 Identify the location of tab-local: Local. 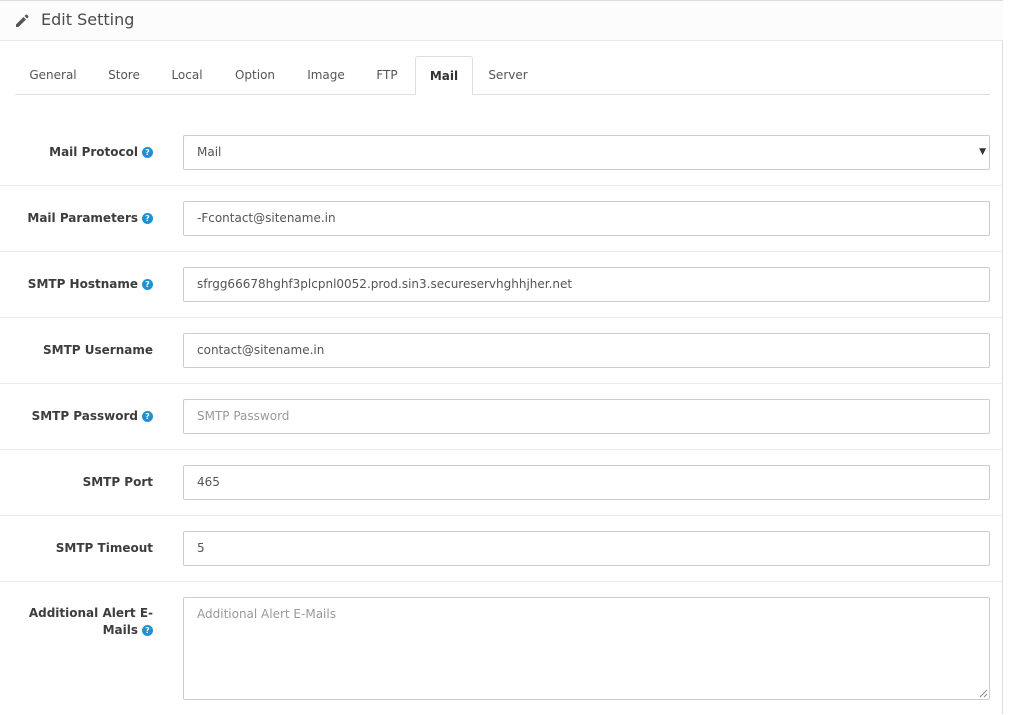
(187, 75).